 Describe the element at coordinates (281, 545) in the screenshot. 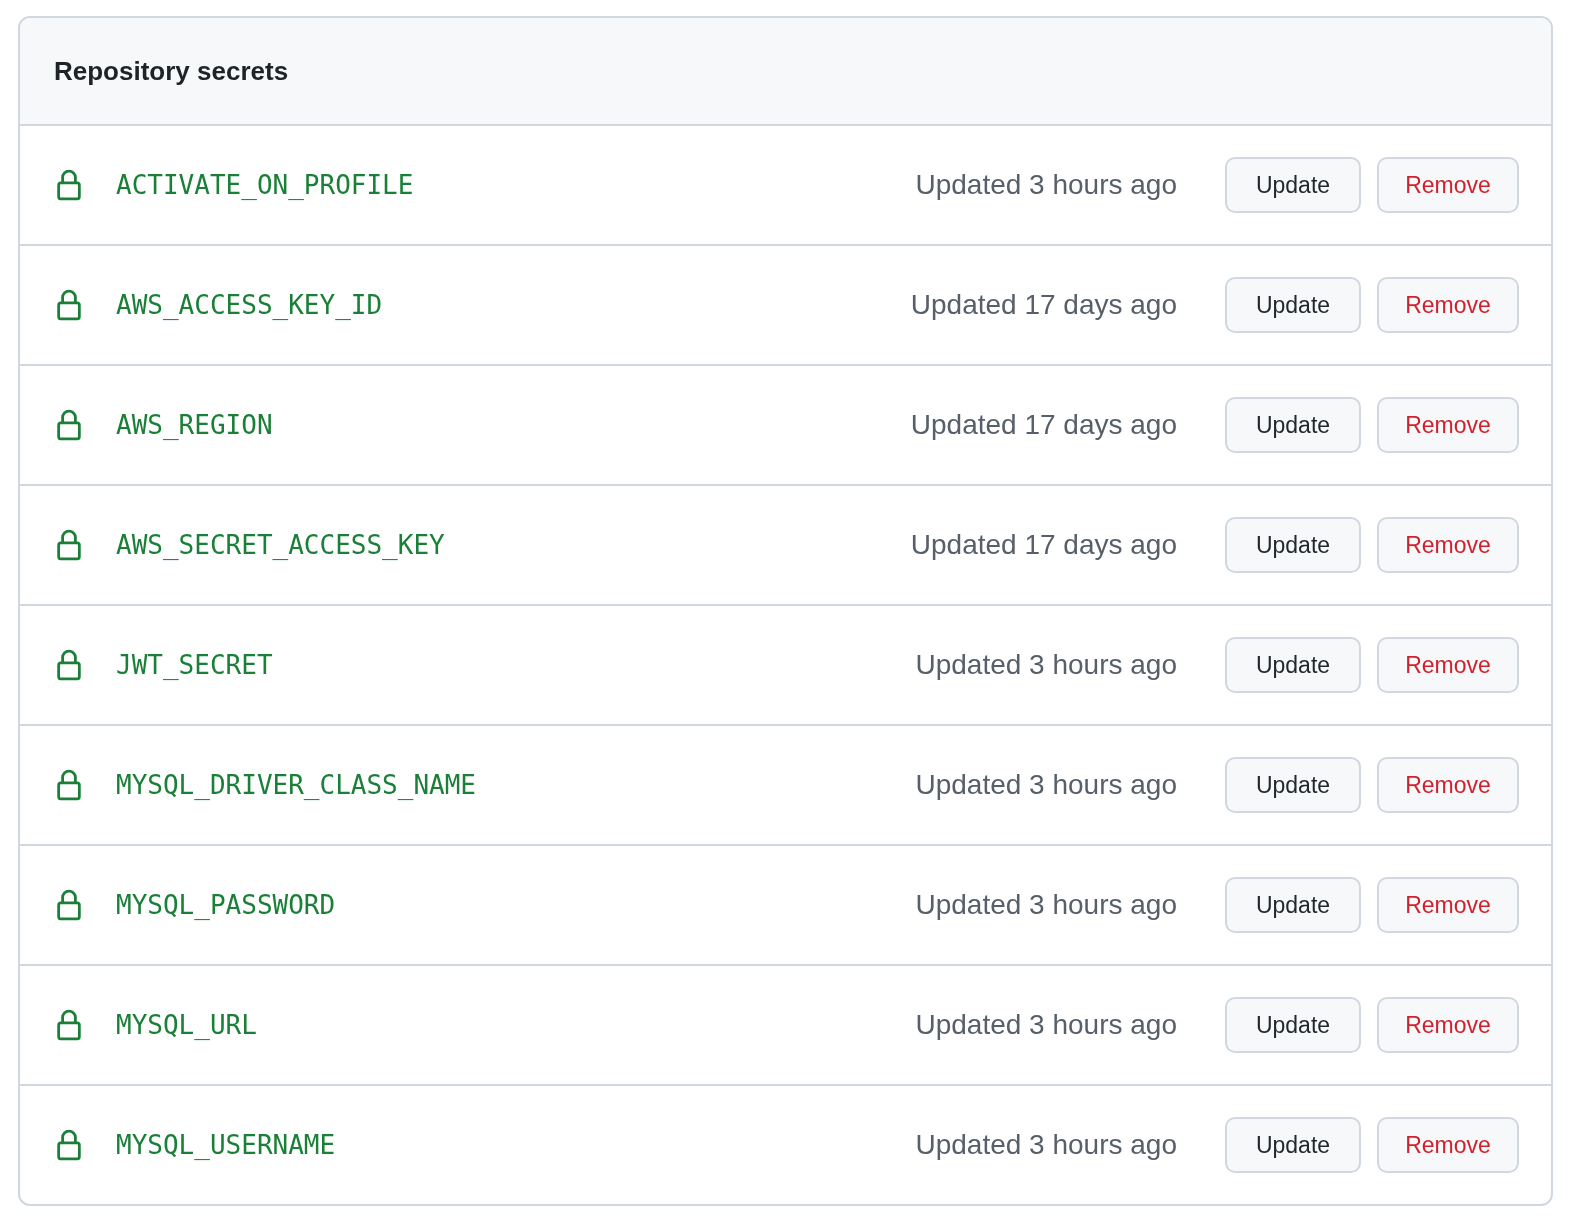

I see `secret-name: AWS_SECRET_ACCESS_KEY` at that location.